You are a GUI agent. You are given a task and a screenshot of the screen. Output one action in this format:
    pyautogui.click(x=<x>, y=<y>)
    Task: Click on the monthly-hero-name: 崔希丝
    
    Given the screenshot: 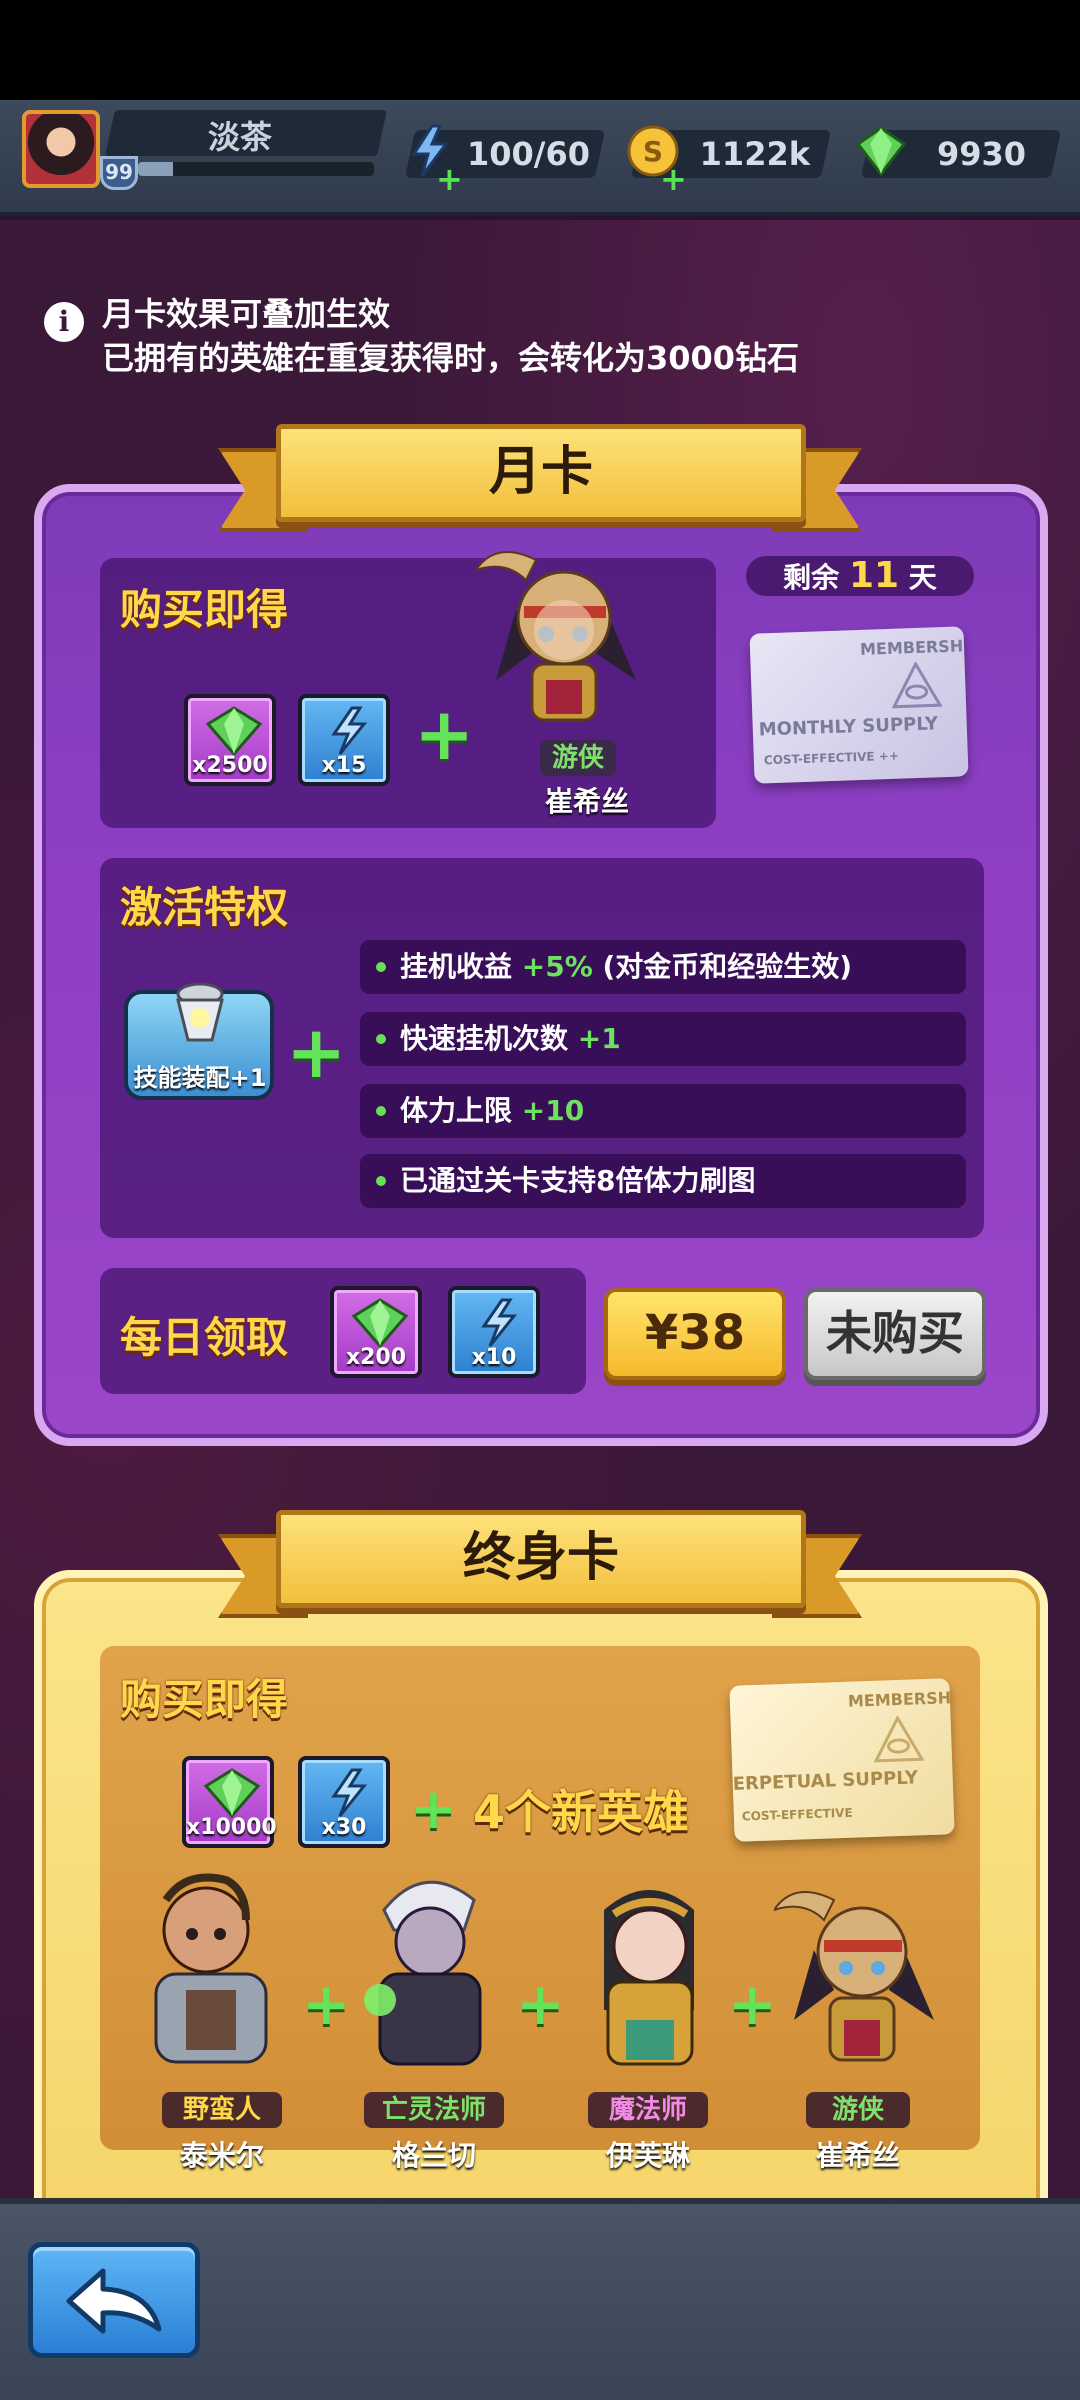 What is the action you would take?
    pyautogui.click(x=586, y=801)
    